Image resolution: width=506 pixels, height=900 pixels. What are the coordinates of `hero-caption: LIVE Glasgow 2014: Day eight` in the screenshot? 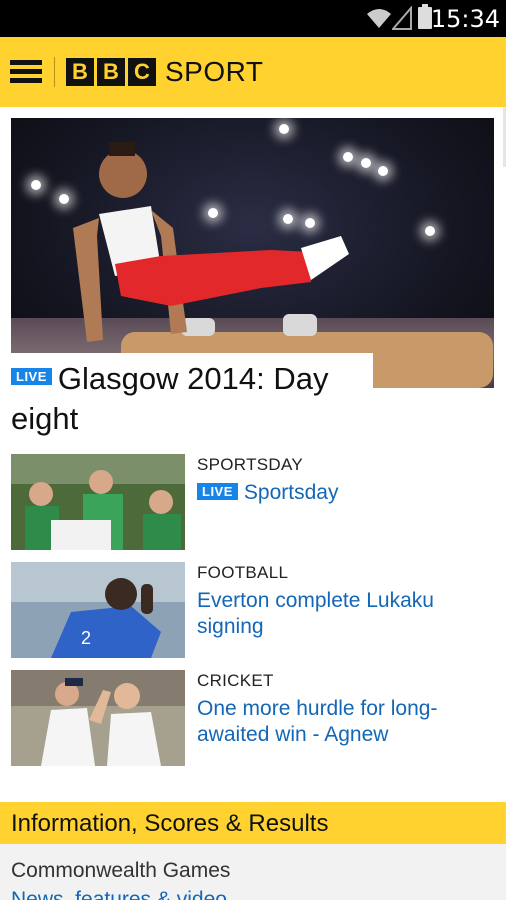 It's located at (186, 396).